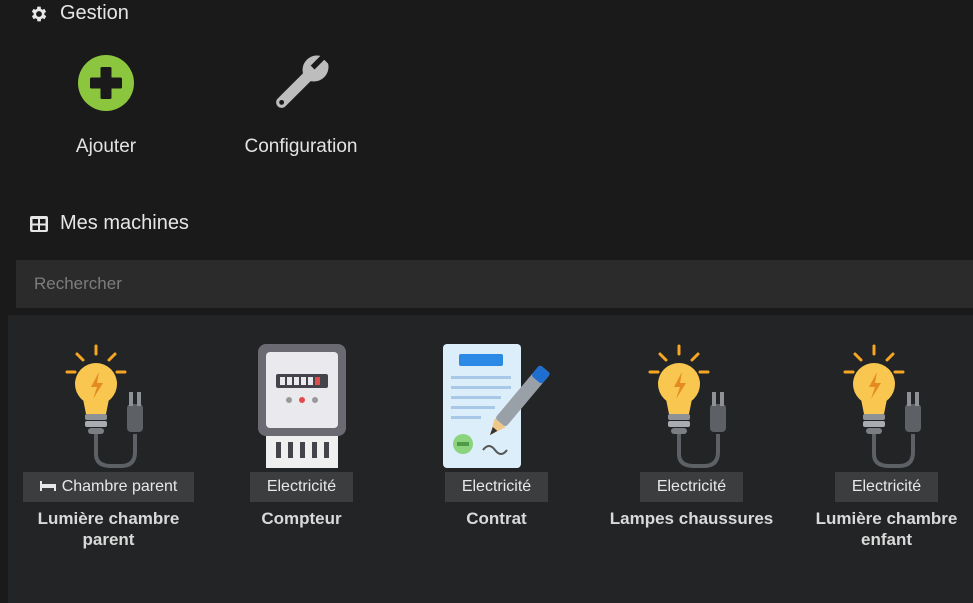 The width and height of the screenshot is (973, 603). What do you see at coordinates (301, 146) in the screenshot?
I see `configuration-label: Configuration` at bounding box center [301, 146].